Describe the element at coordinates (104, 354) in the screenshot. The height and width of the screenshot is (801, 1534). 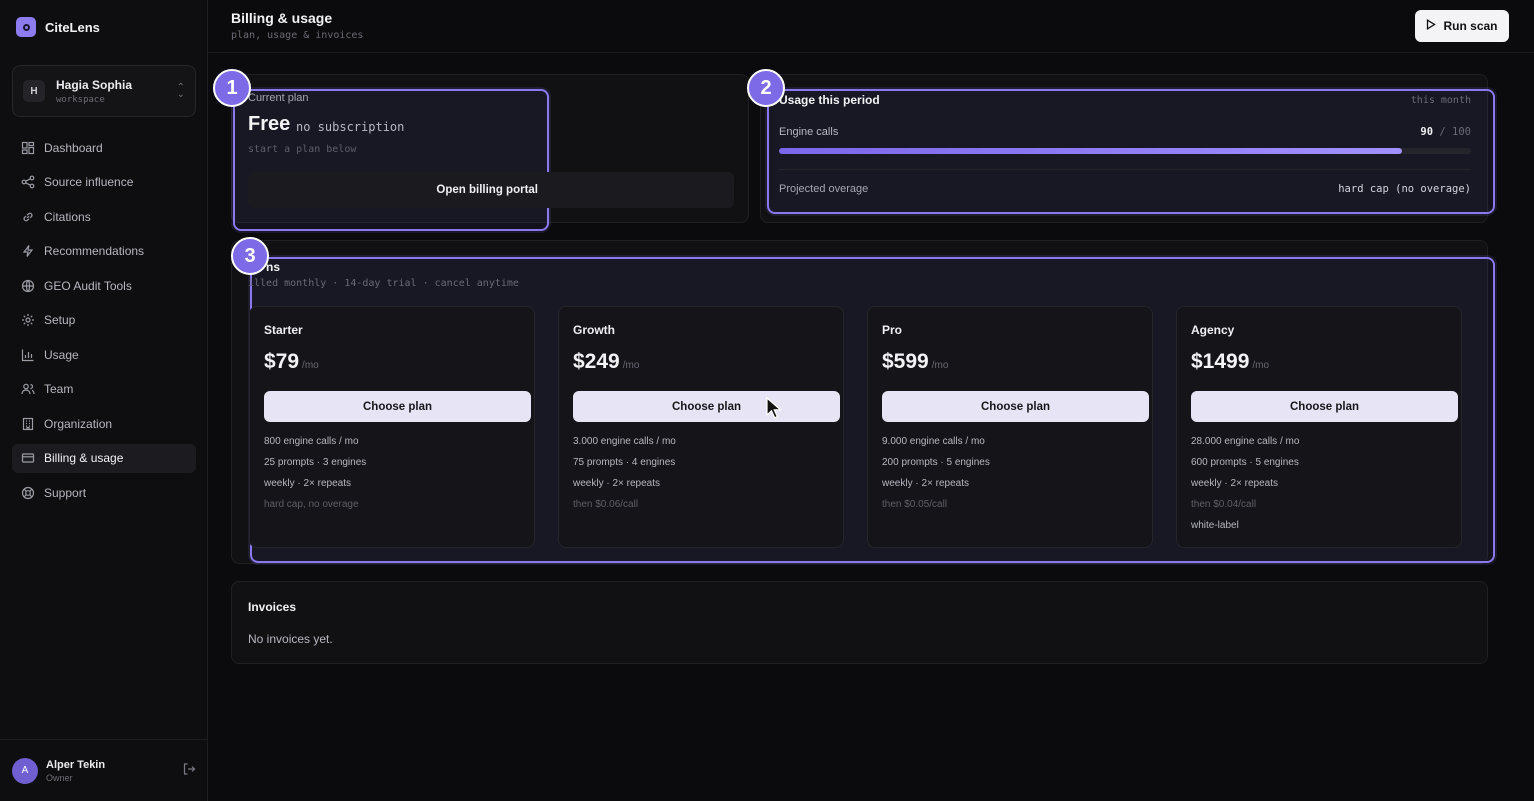
I see `sidebar-item-usage: Usage` at that location.